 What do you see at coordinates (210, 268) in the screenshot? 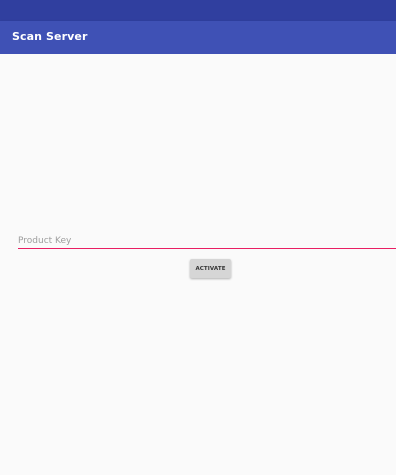
I see `activate-button: ACTIVATE` at bounding box center [210, 268].